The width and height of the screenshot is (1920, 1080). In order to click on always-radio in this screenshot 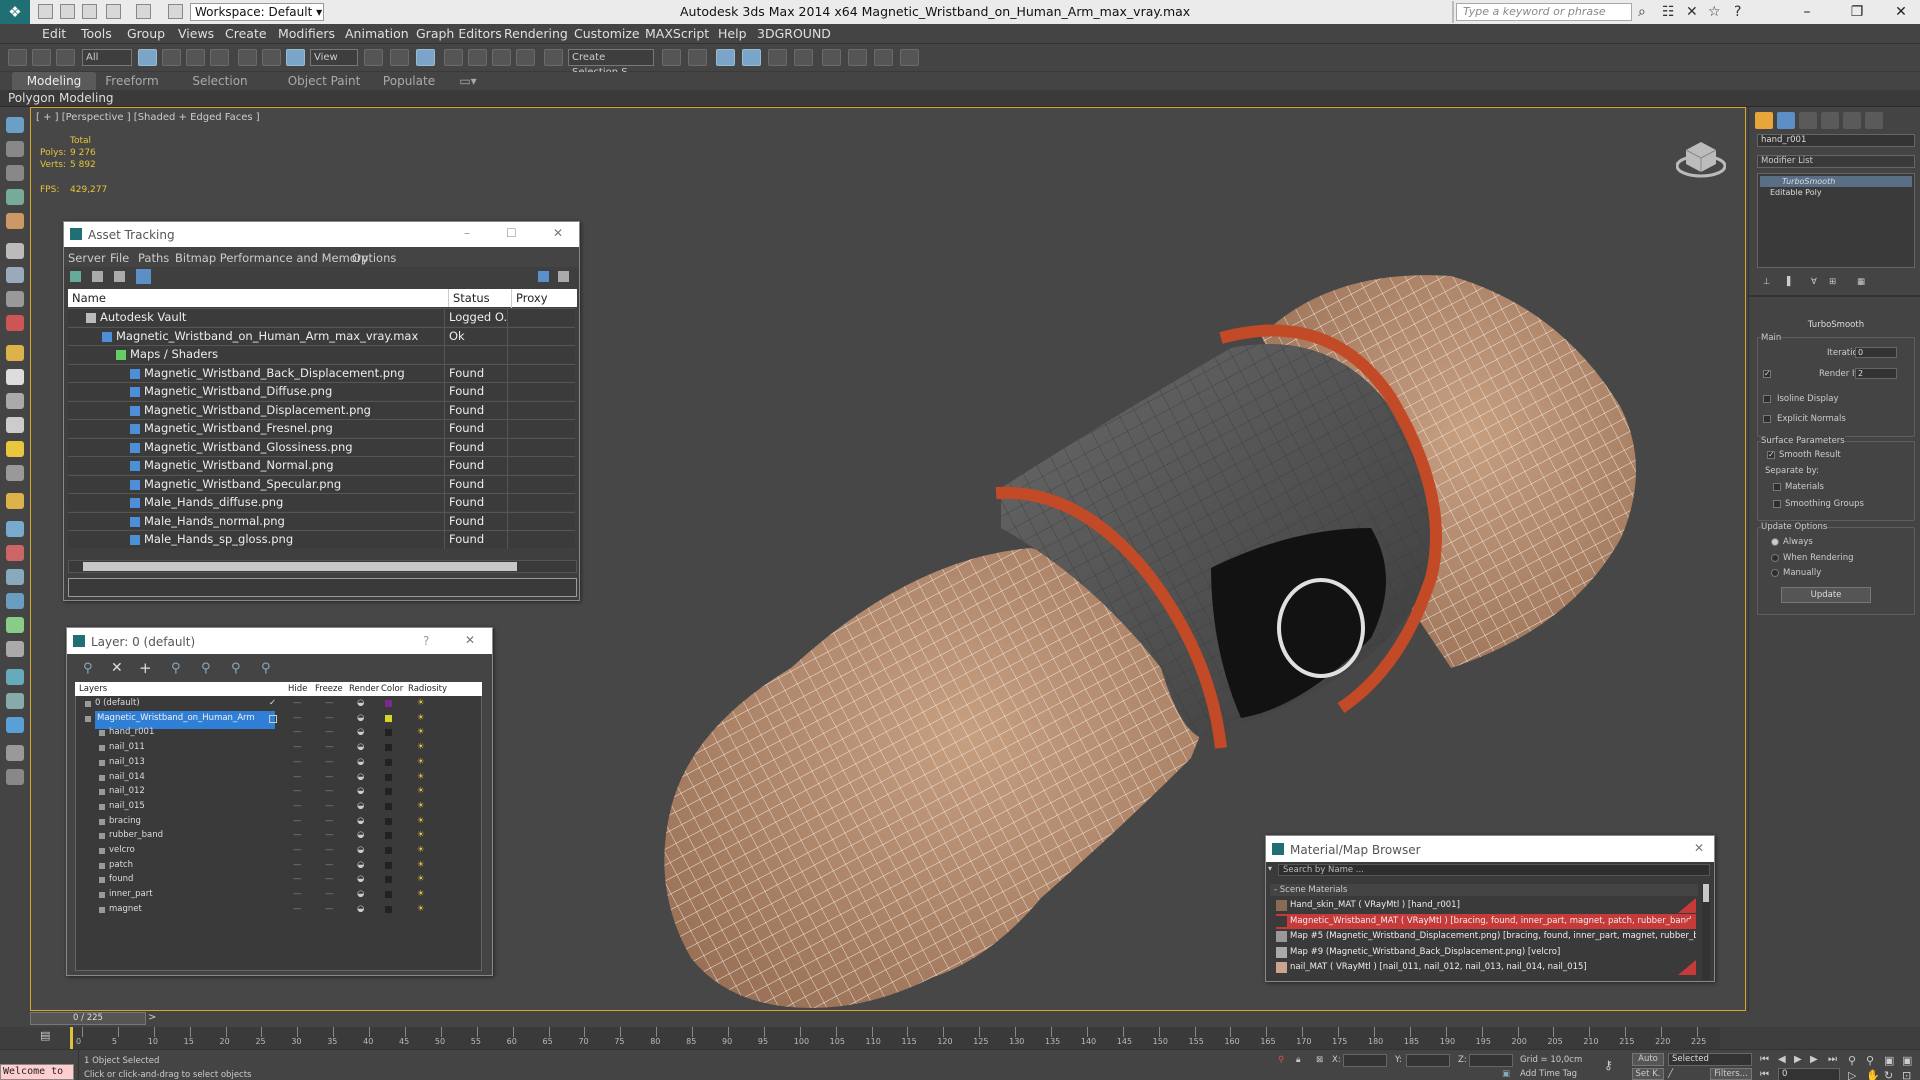, I will do `click(1775, 542)`.